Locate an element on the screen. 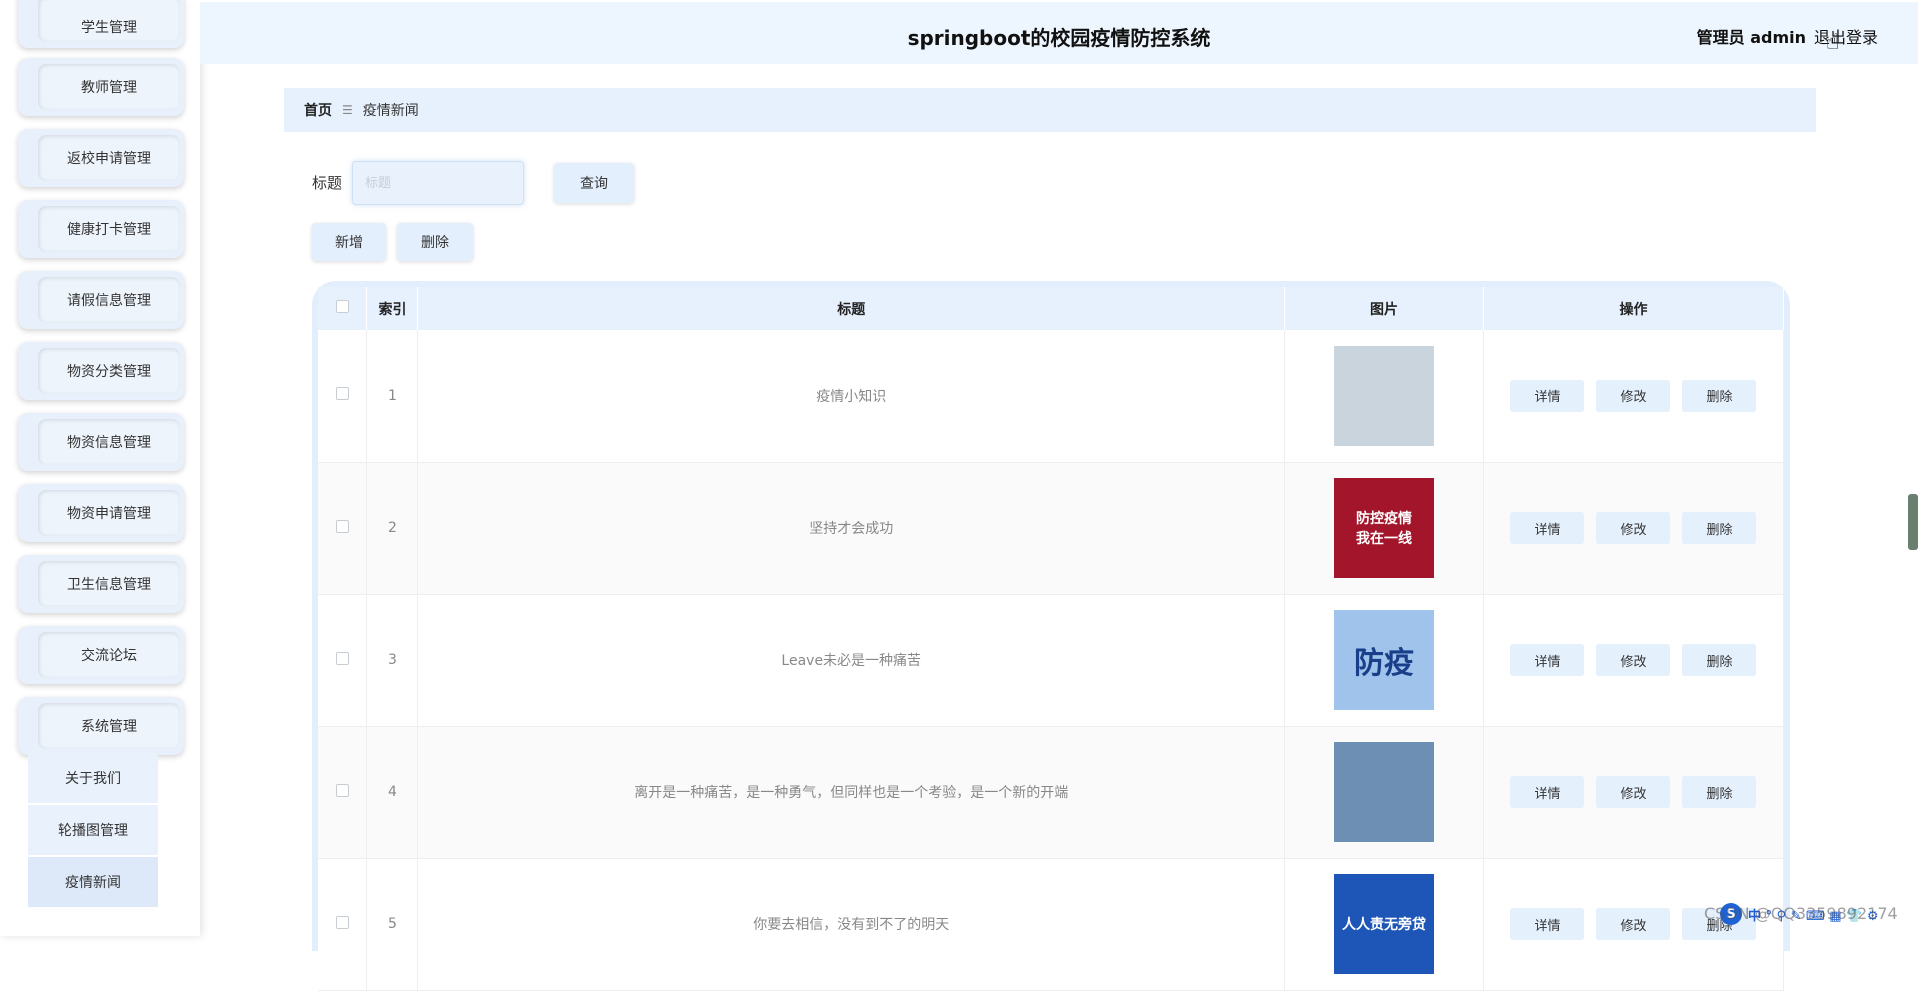  sidebar-item-label: 物资申请管理 is located at coordinates (109, 513).